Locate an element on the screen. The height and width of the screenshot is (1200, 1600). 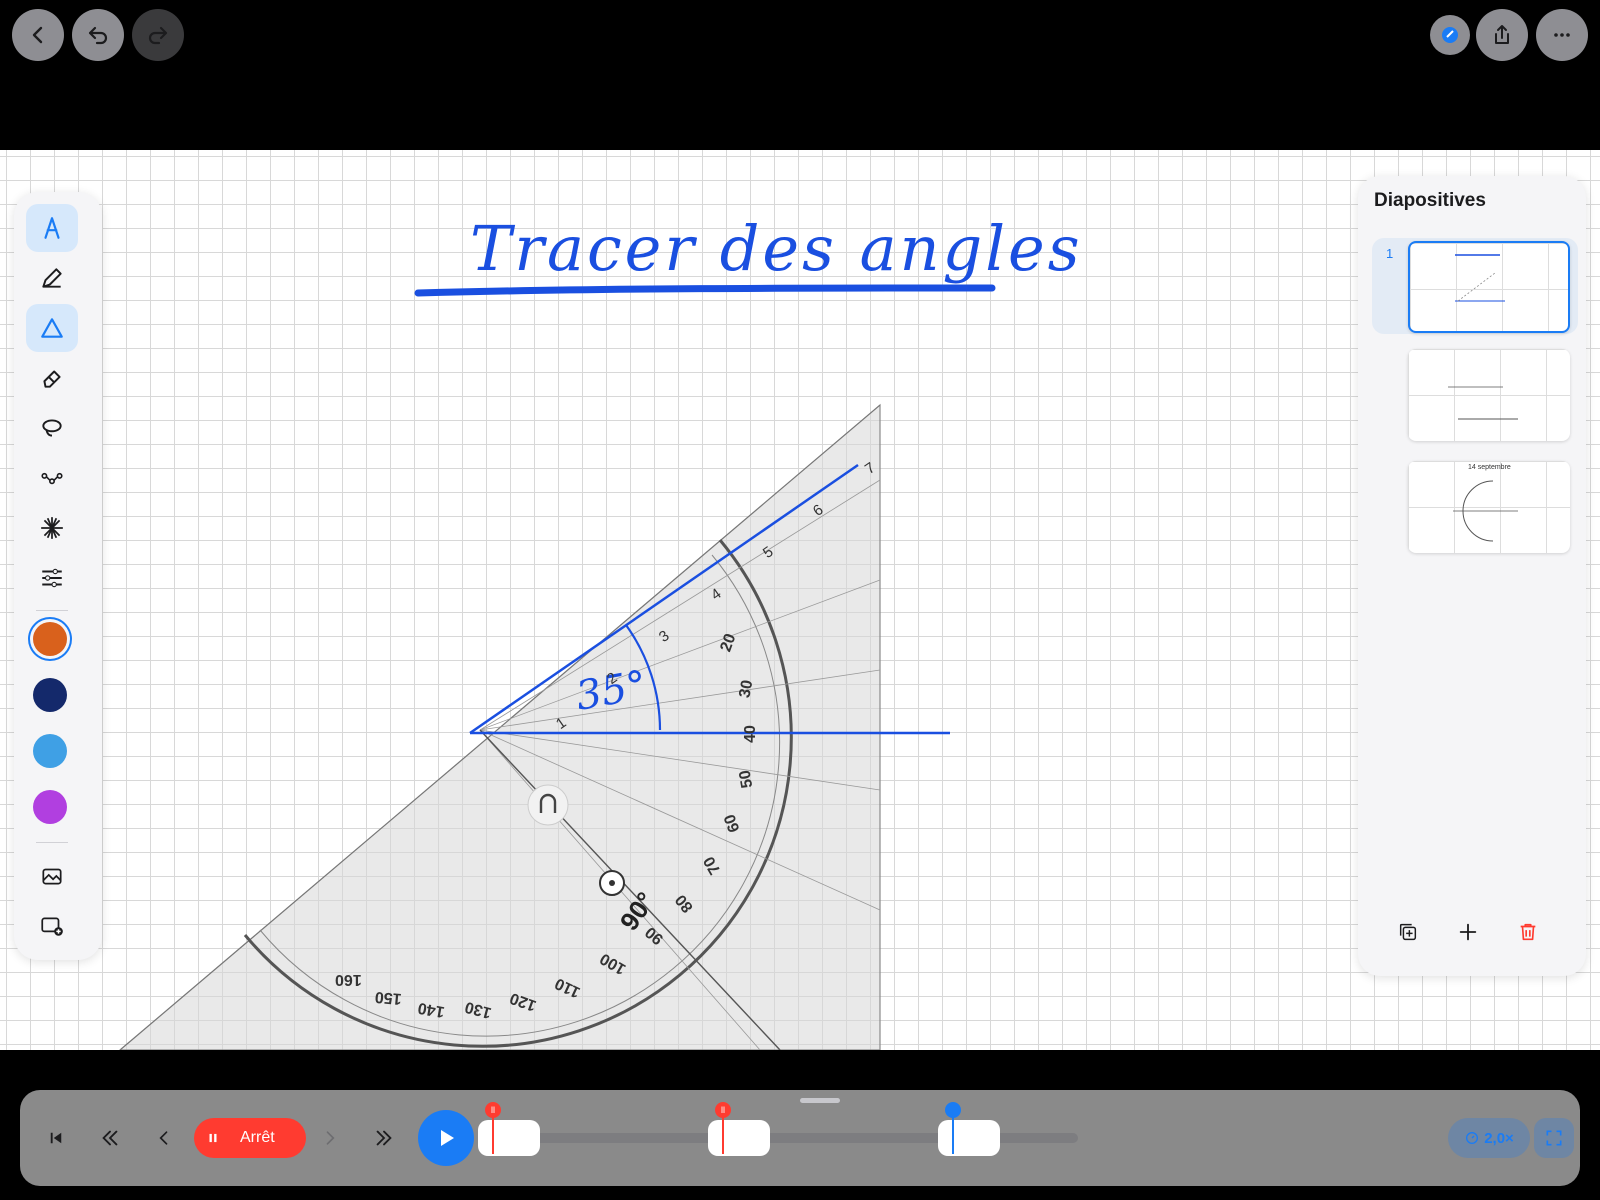
play-button is located at coordinates (446, 1138).